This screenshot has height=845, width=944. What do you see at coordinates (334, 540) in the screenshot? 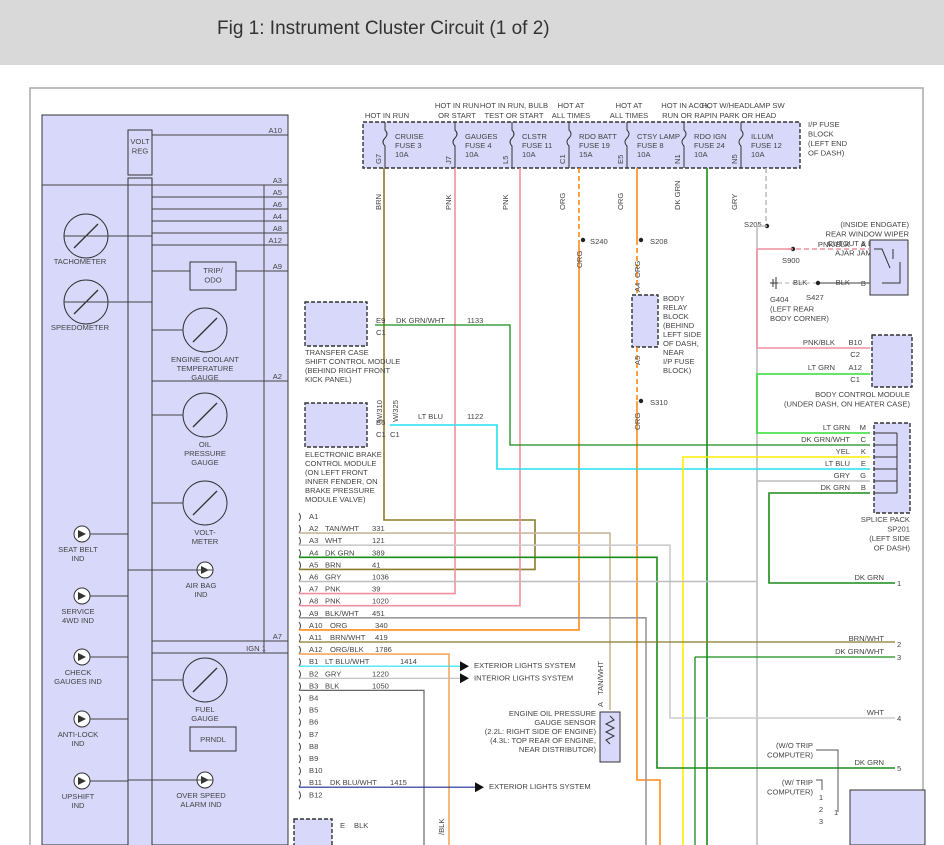
I see `connector-wire-label: WHT` at bounding box center [334, 540].